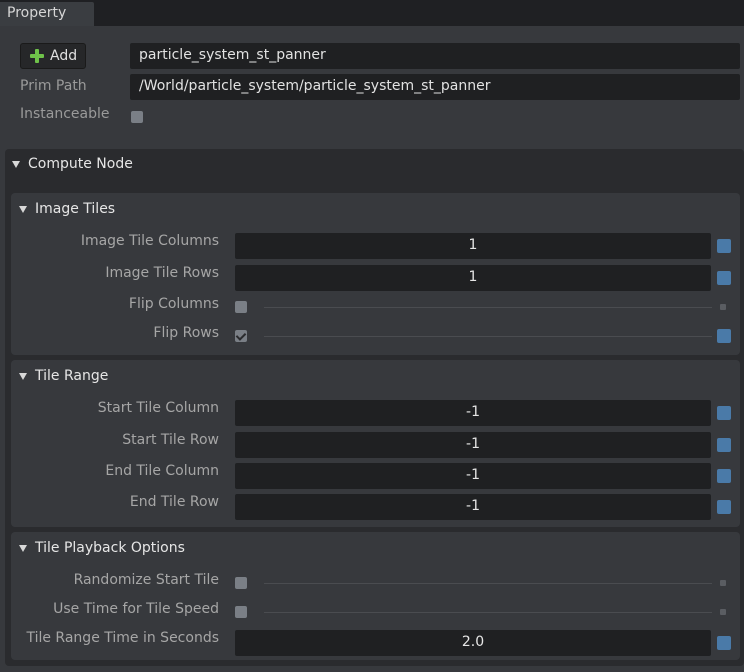  What do you see at coordinates (241, 583) in the screenshot?
I see `randomize-start-tile-checkbox` at bounding box center [241, 583].